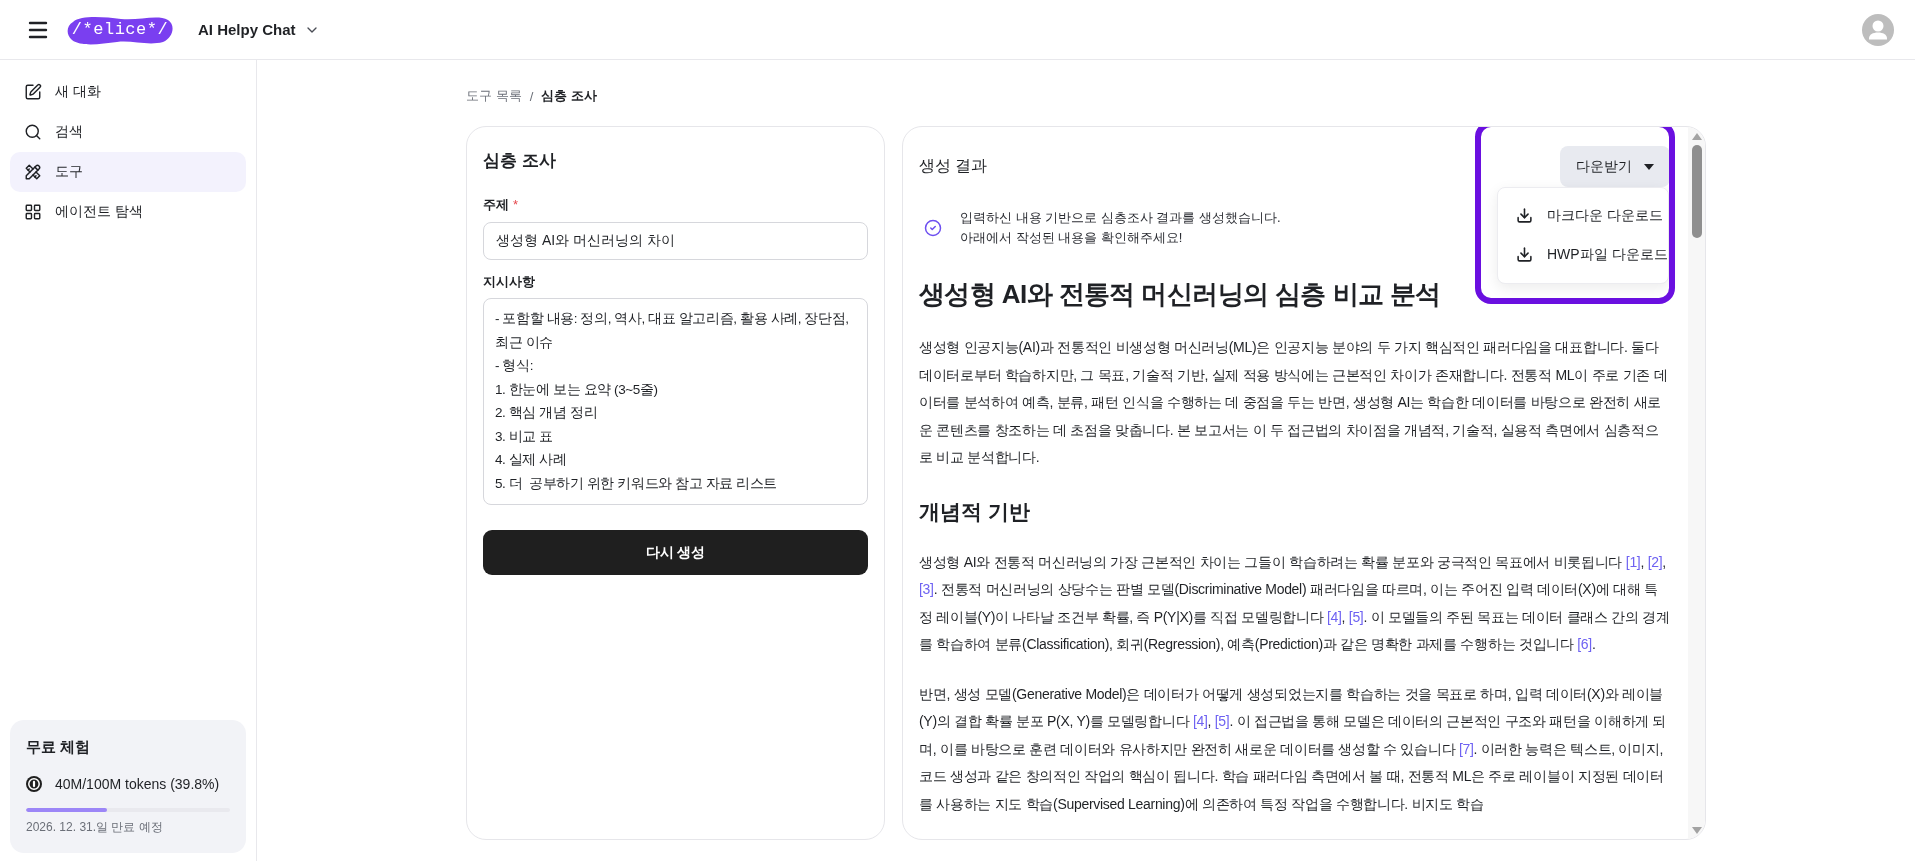 The height and width of the screenshot is (861, 1915). Describe the element at coordinates (509, 282) in the screenshot. I see `field-label: 지시사항` at that location.